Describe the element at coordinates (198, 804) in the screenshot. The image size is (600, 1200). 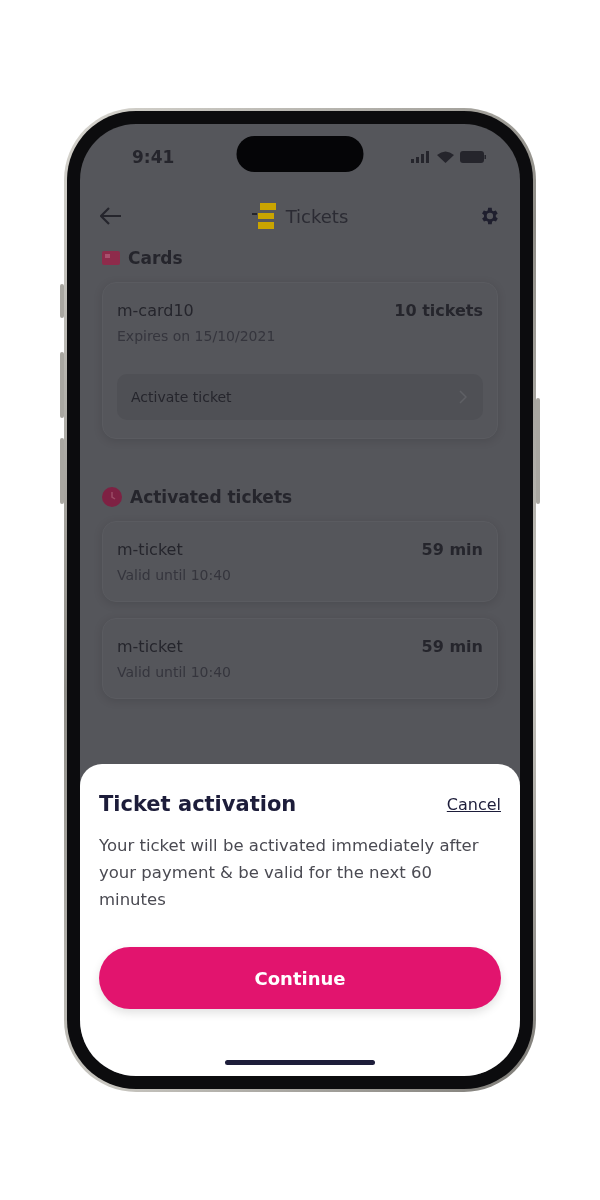
I see `sheet-title: Ticket activation` at that location.